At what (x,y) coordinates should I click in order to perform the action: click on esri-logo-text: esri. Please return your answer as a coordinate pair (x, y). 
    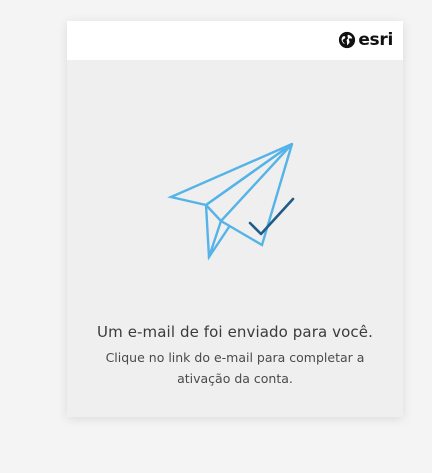
    Looking at the image, I should click on (375, 40).